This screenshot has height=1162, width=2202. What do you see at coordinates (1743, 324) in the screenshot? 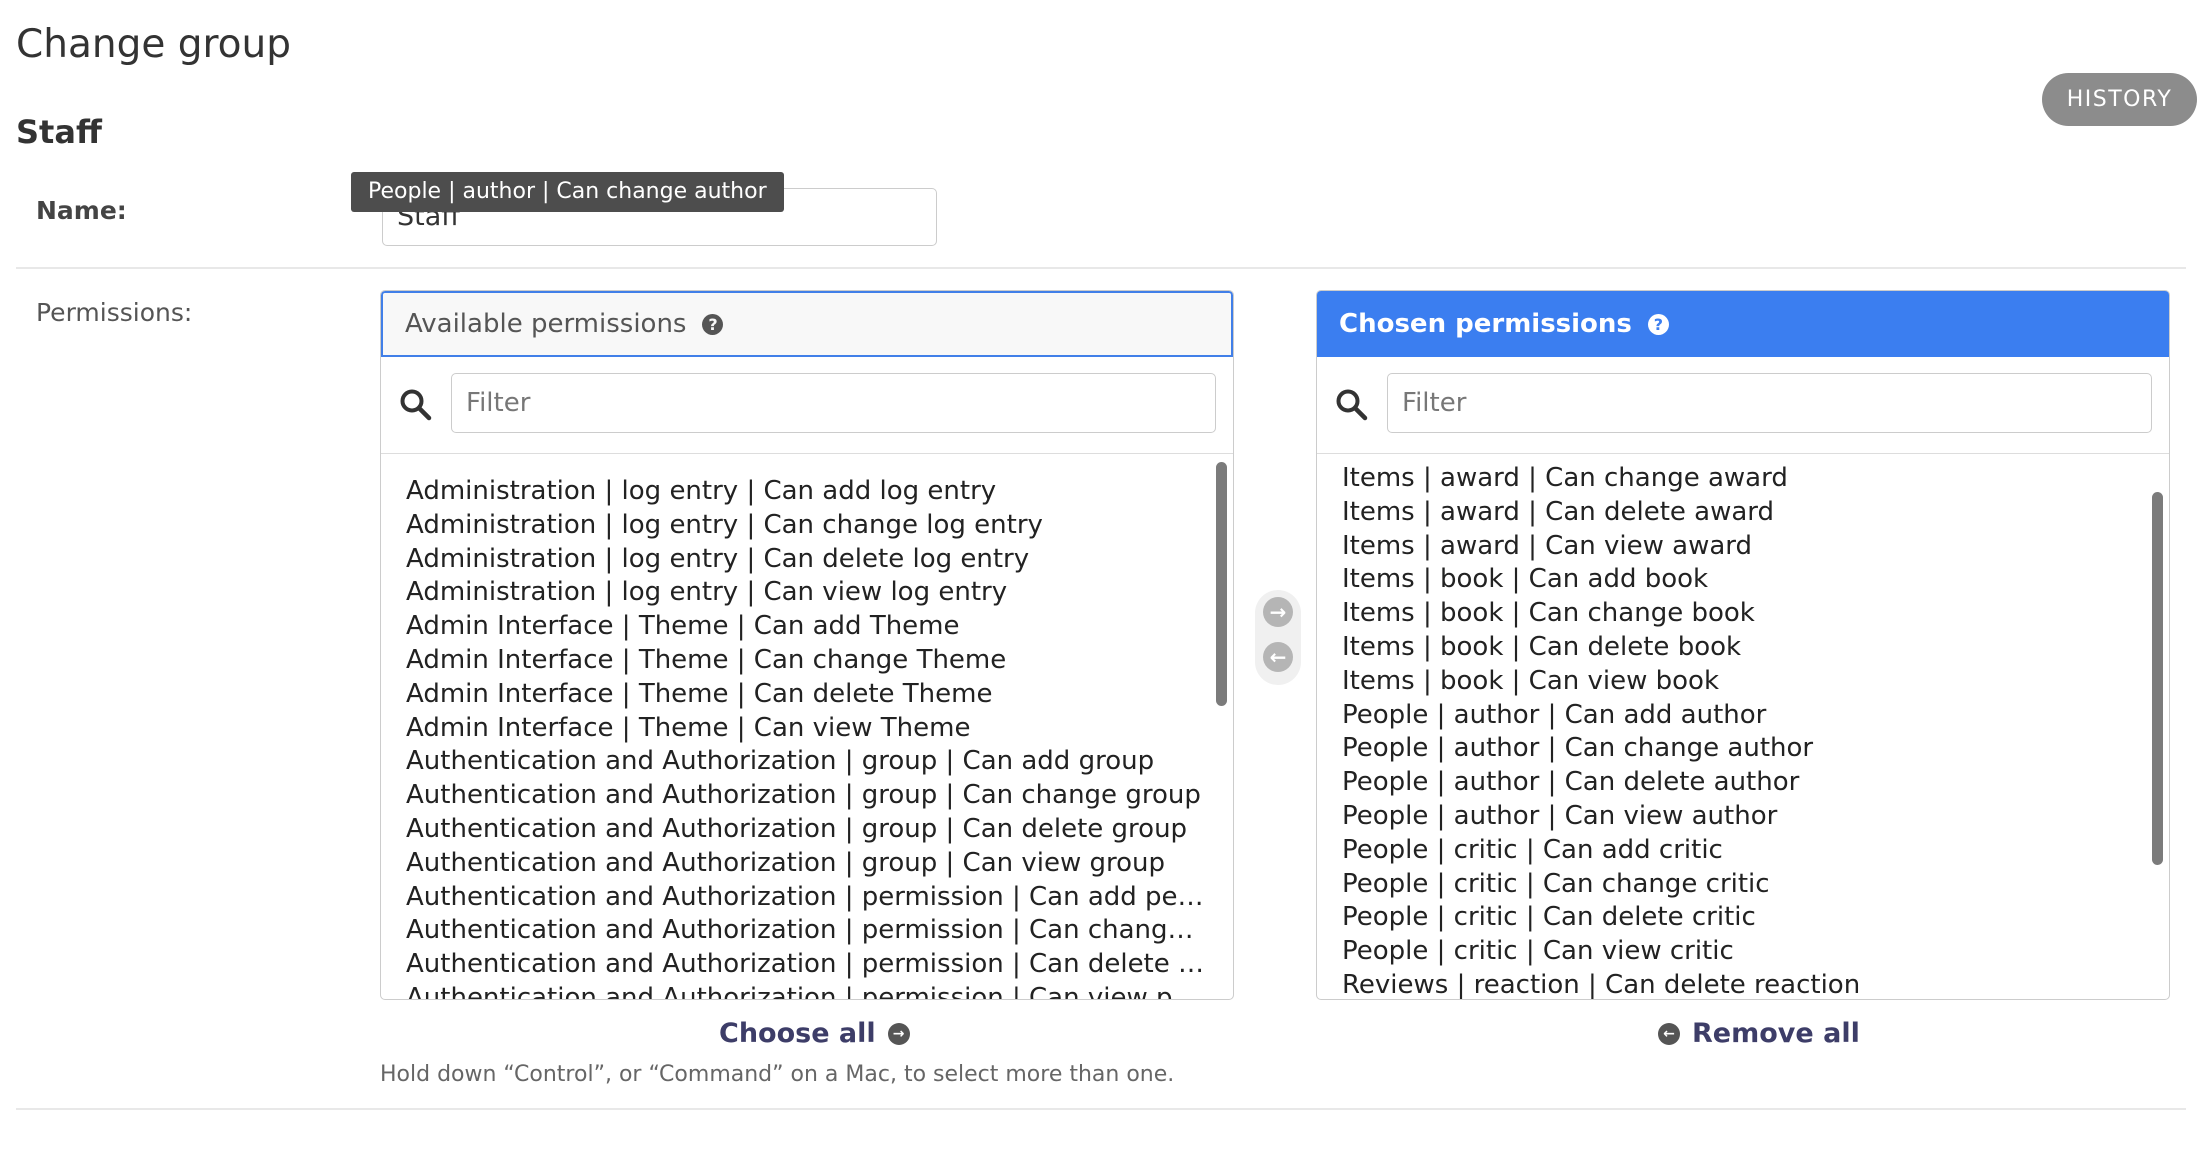
I see `chosen-permissions-header: Chosen permissions ?` at bounding box center [1743, 324].